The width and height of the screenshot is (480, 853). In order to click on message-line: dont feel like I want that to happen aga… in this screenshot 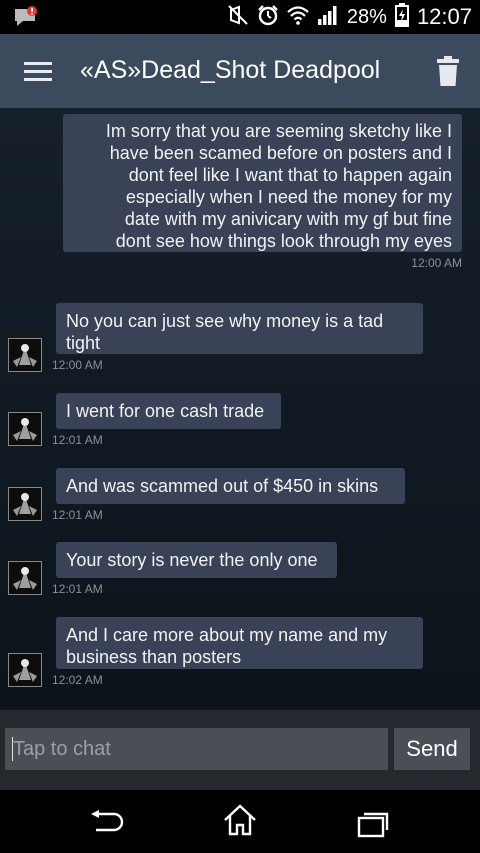, I will do `click(290, 175)`.